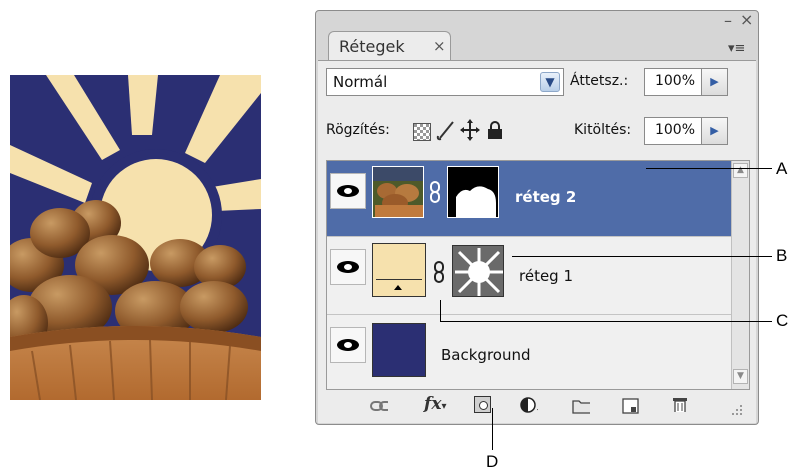 This screenshot has height=476, width=793. What do you see at coordinates (358, 130) in the screenshot?
I see `lock-label: Rögzítés:` at bounding box center [358, 130].